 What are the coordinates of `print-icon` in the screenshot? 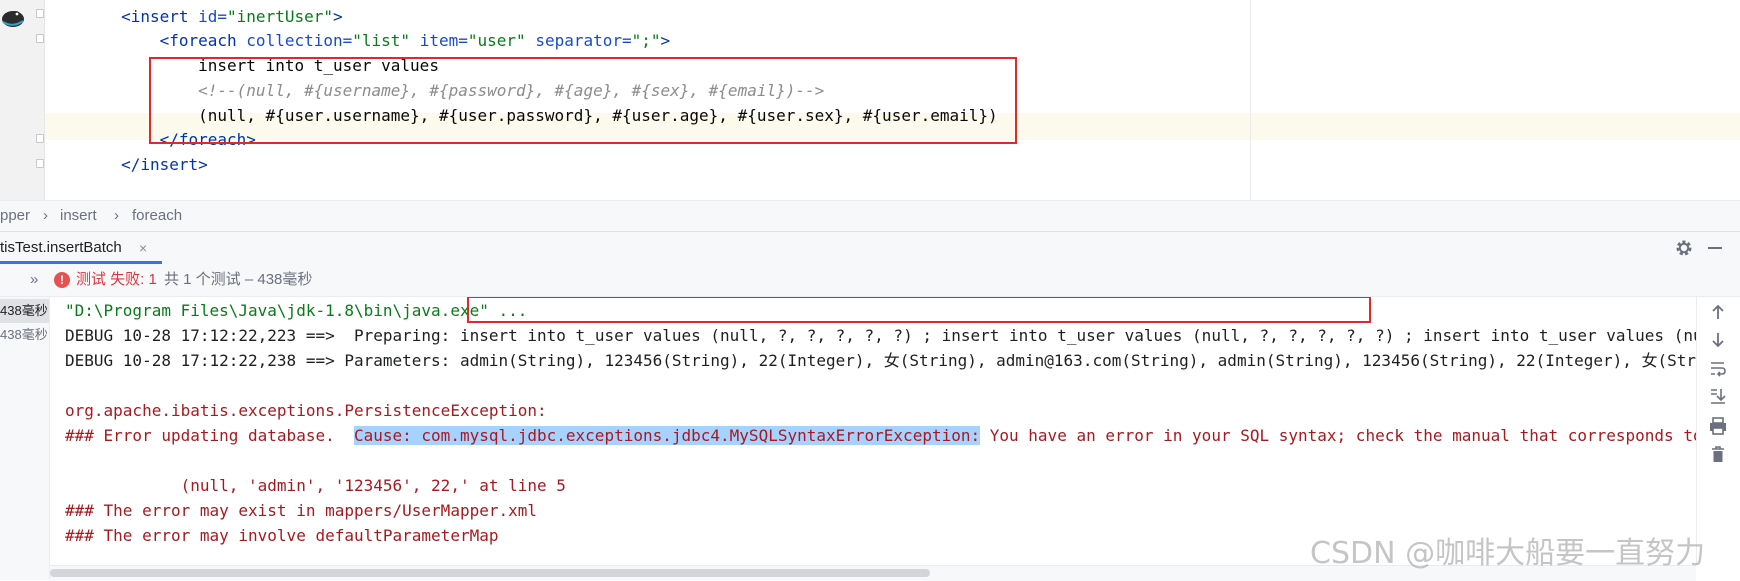 It's located at (1718, 426).